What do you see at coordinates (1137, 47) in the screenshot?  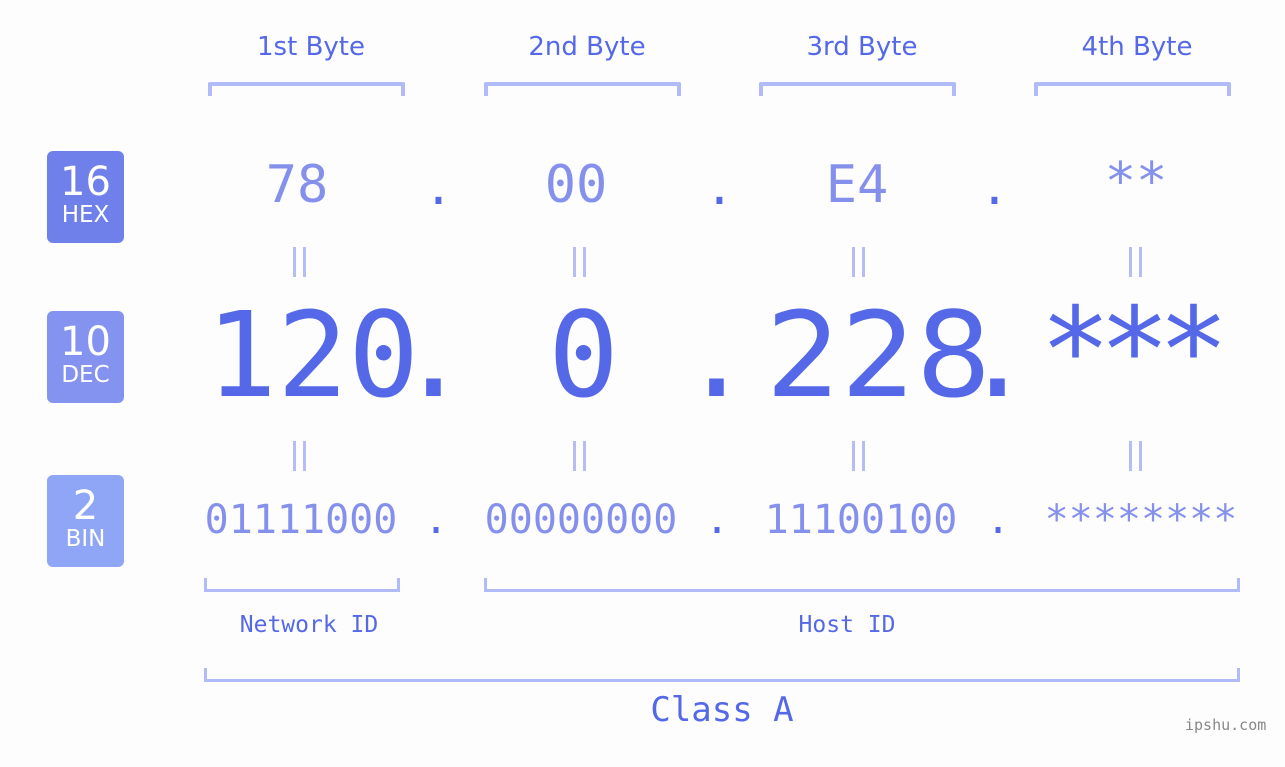 I see `byte-label-4: 4th Byte` at bounding box center [1137, 47].